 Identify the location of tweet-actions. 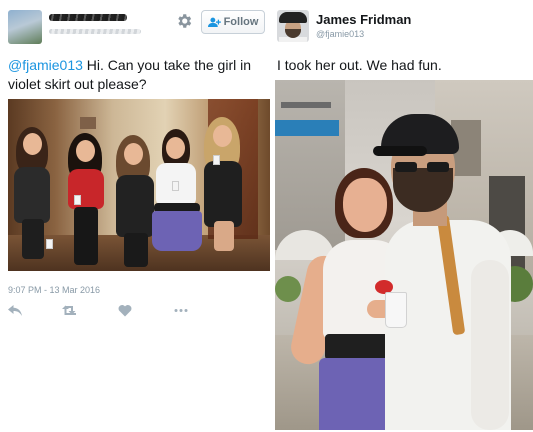
(98, 311).